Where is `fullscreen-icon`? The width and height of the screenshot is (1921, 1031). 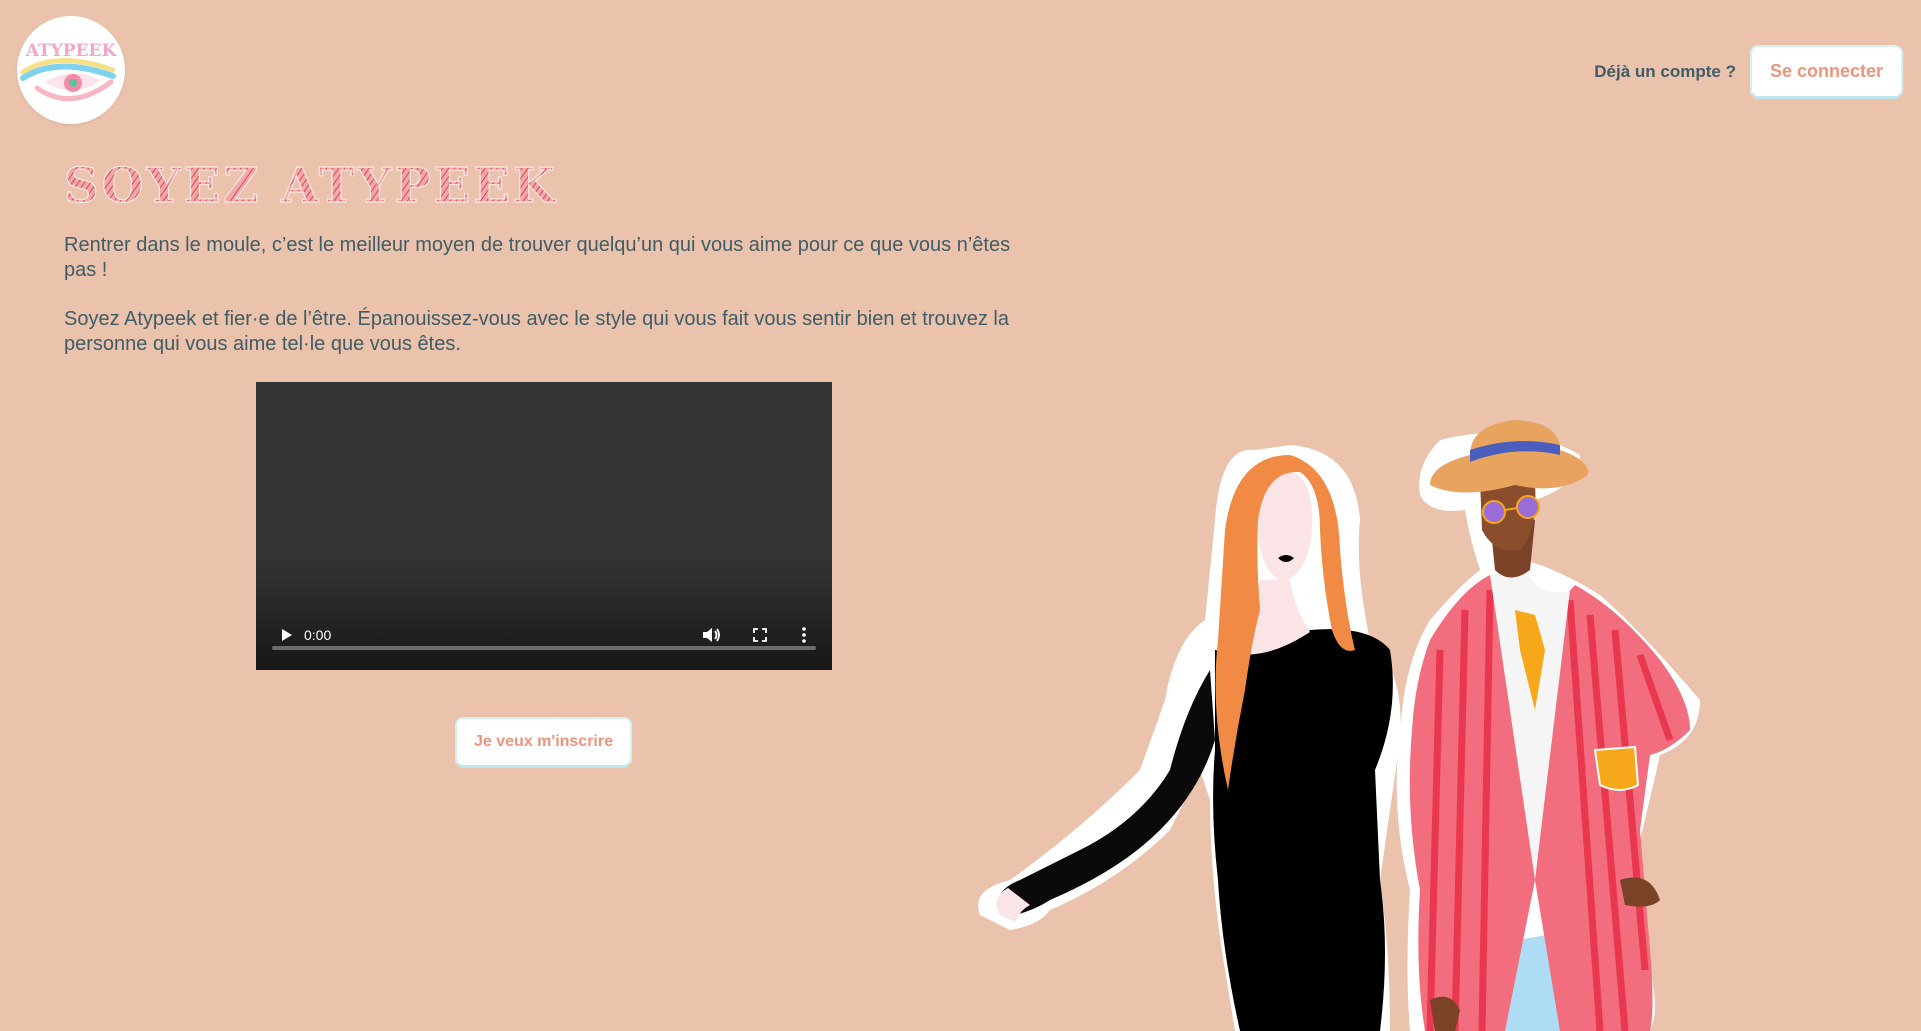 fullscreen-icon is located at coordinates (760, 635).